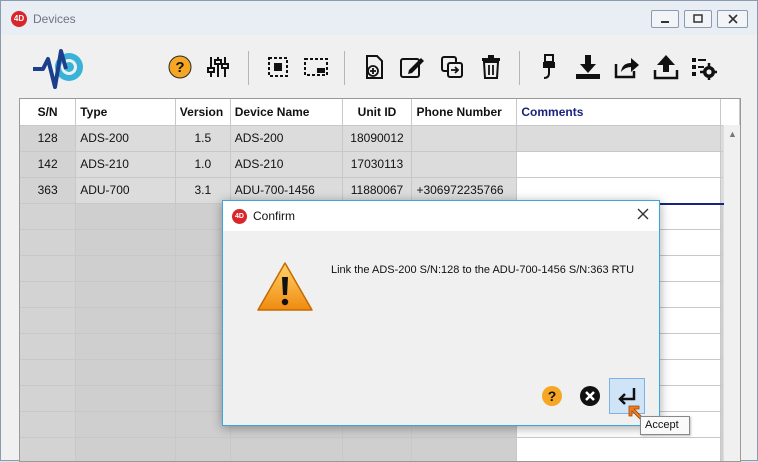 This screenshot has height=462, width=758. I want to click on upload-icon, so click(666, 67).